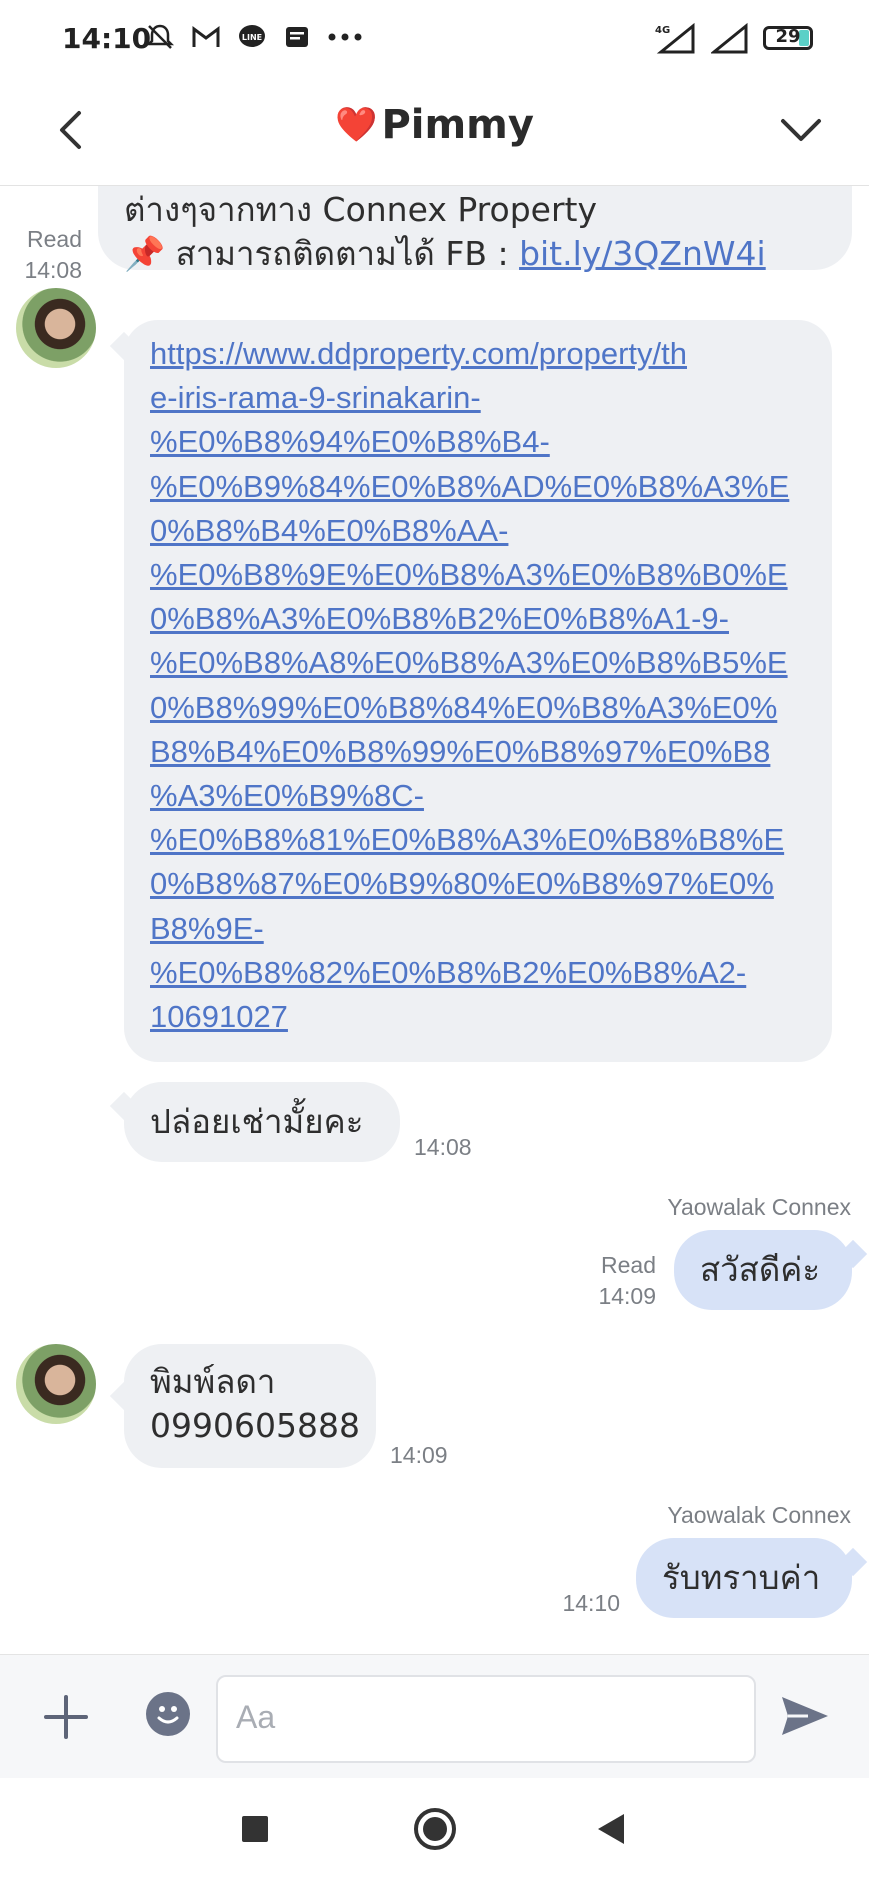 The image size is (869, 1883). I want to click on url-line: %E0%B9%84%E0%B8%AD%E0%B8%A3%E, so click(470, 486).